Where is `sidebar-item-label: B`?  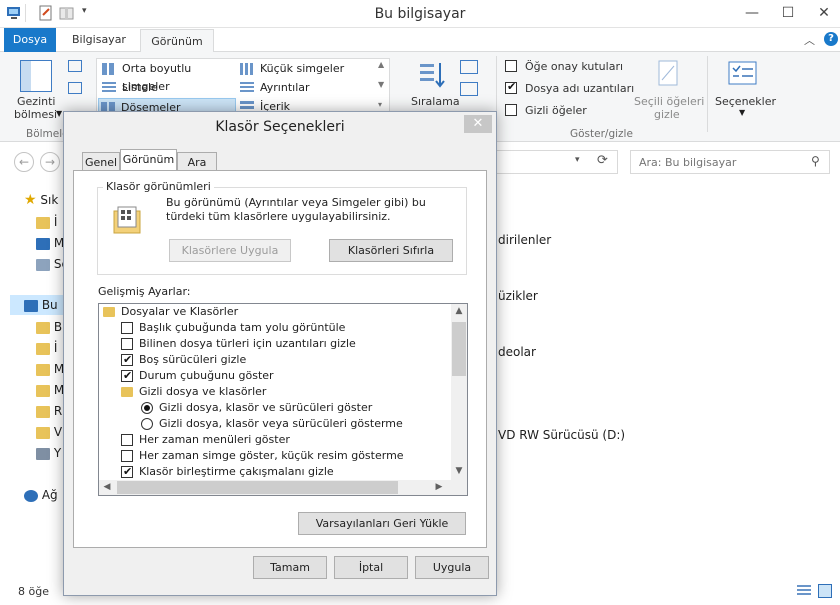
sidebar-item-label: B is located at coordinates (58, 327).